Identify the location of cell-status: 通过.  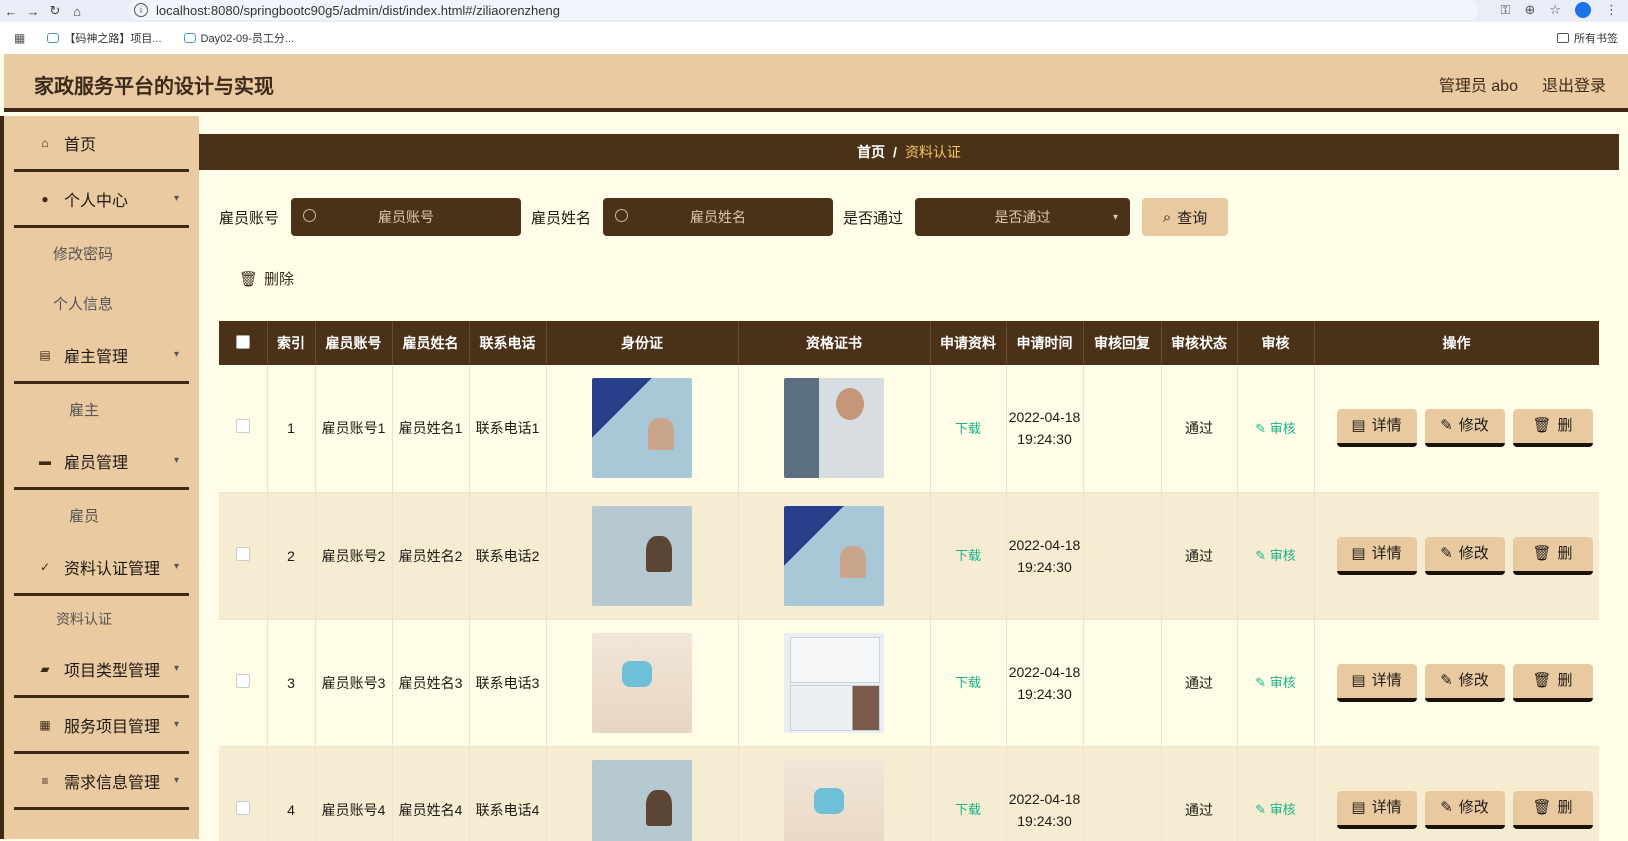
(1199, 555).